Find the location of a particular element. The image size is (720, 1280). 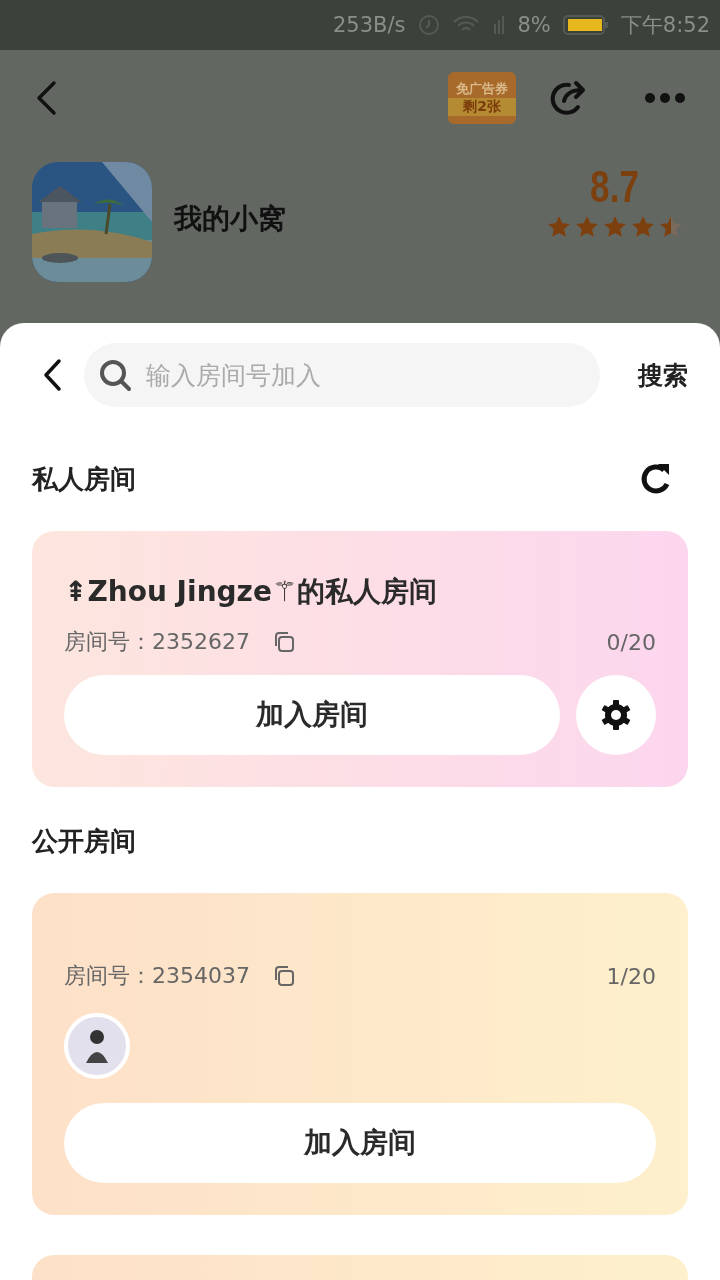

alarm-icon is located at coordinates (428, 25).